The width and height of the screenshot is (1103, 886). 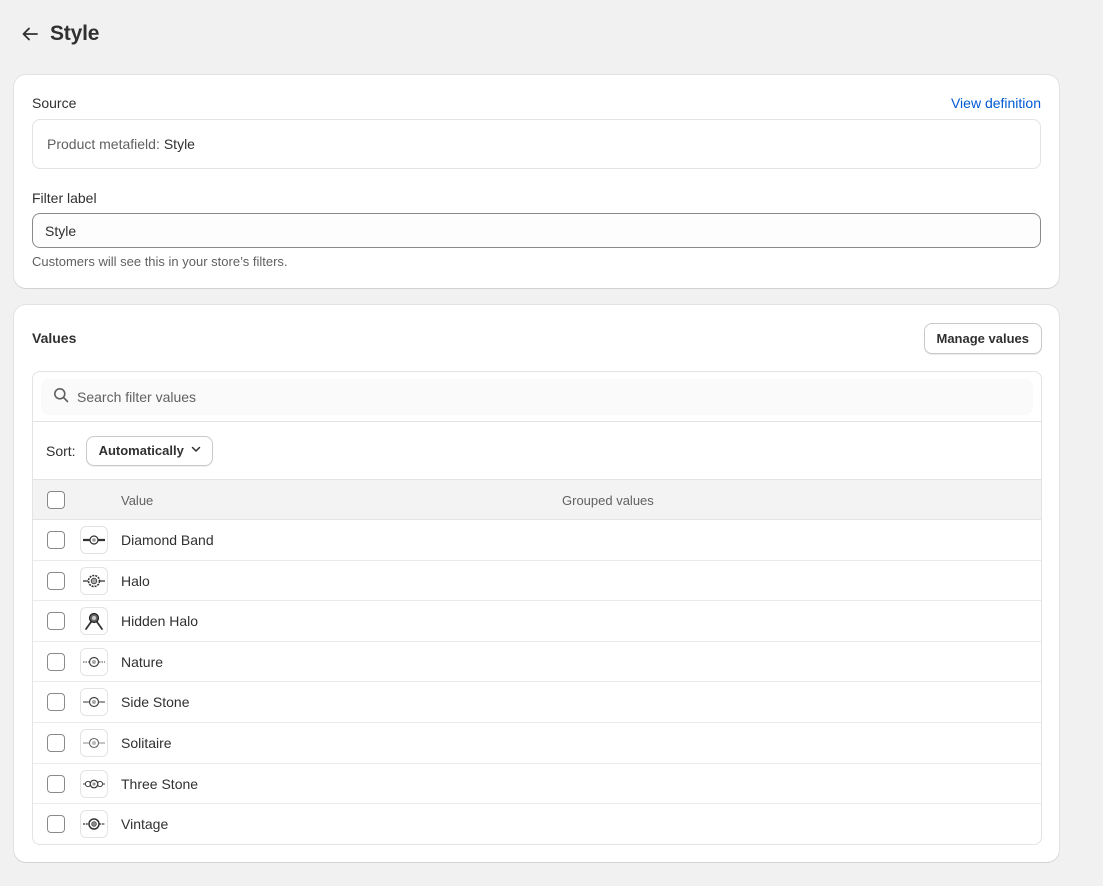 What do you see at coordinates (537, 621) in the screenshot?
I see `table-row: Hidden Halo` at bounding box center [537, 621].